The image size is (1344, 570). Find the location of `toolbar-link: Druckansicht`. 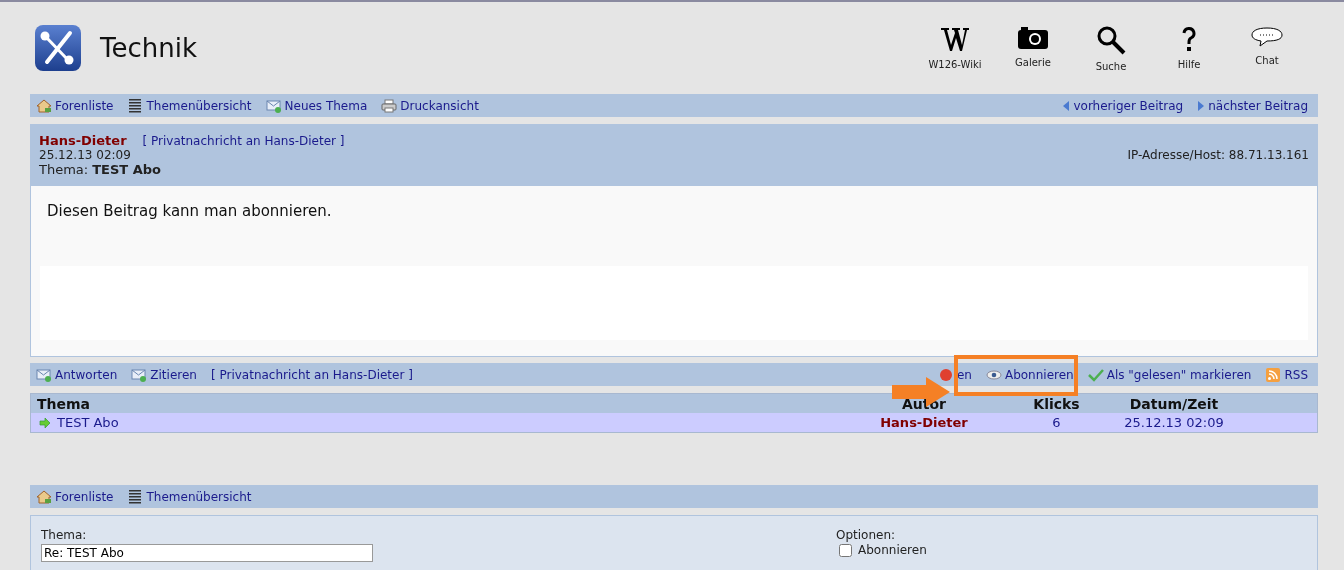

toolbar-link: Druckansicht is located at coordinates (430, 105).